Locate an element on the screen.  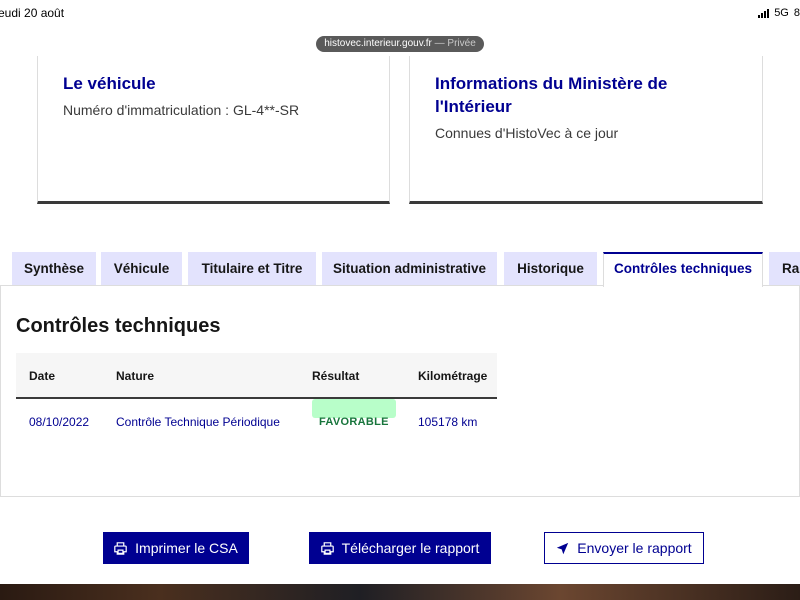
print-csa-label: Imprimer le CSA is located at coordinates (186, 548).